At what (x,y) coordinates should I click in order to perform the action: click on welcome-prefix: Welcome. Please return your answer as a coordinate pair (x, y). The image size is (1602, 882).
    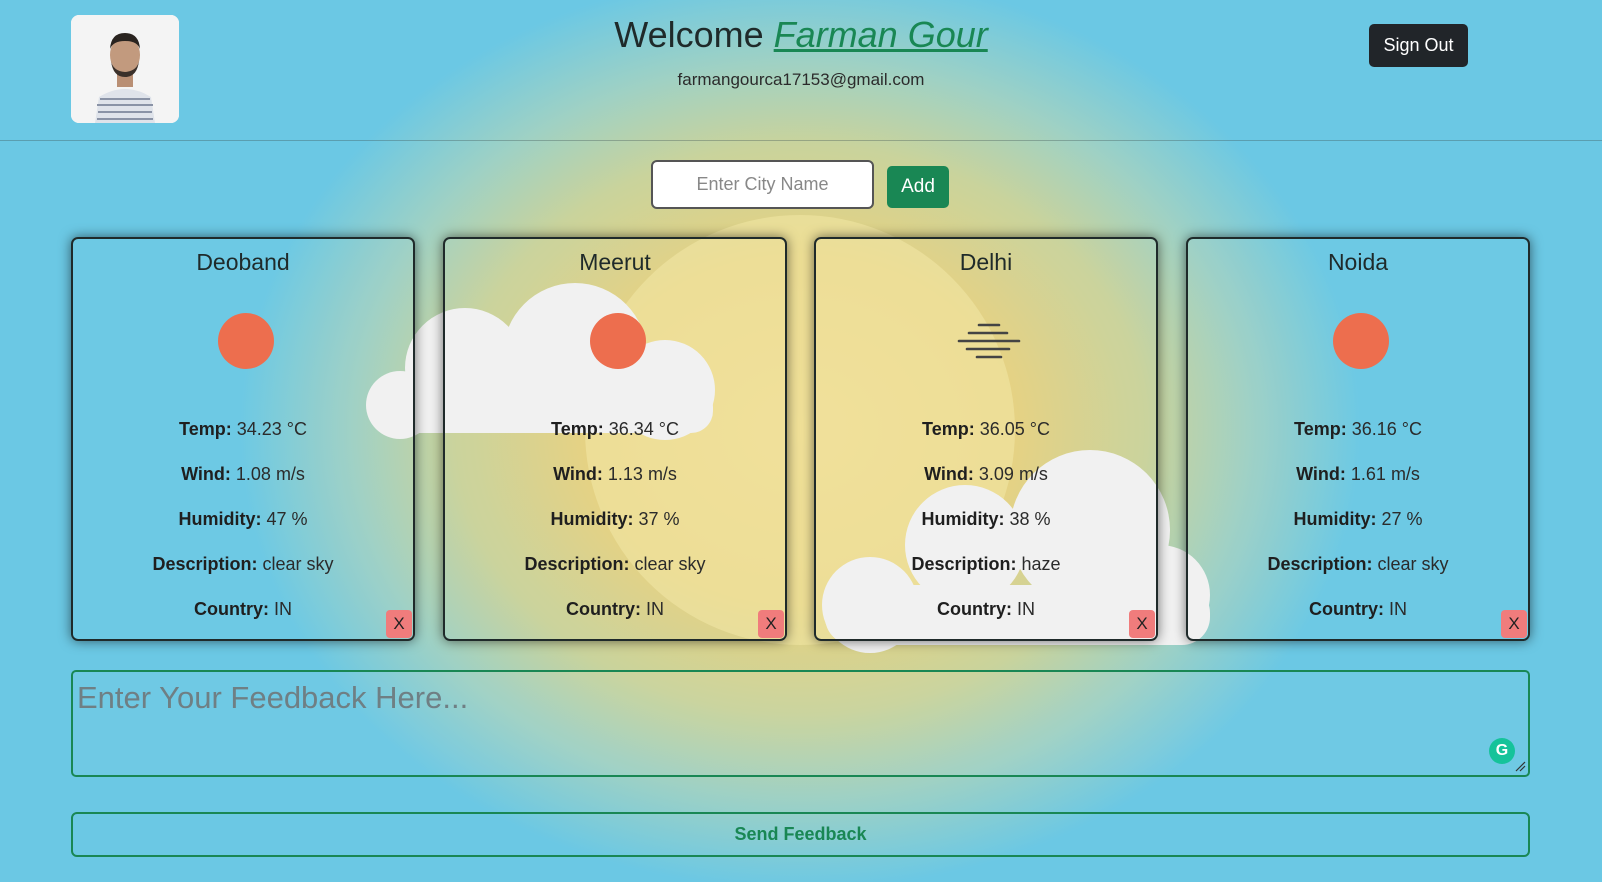
    Looking at the image, I should click on (689, 34).